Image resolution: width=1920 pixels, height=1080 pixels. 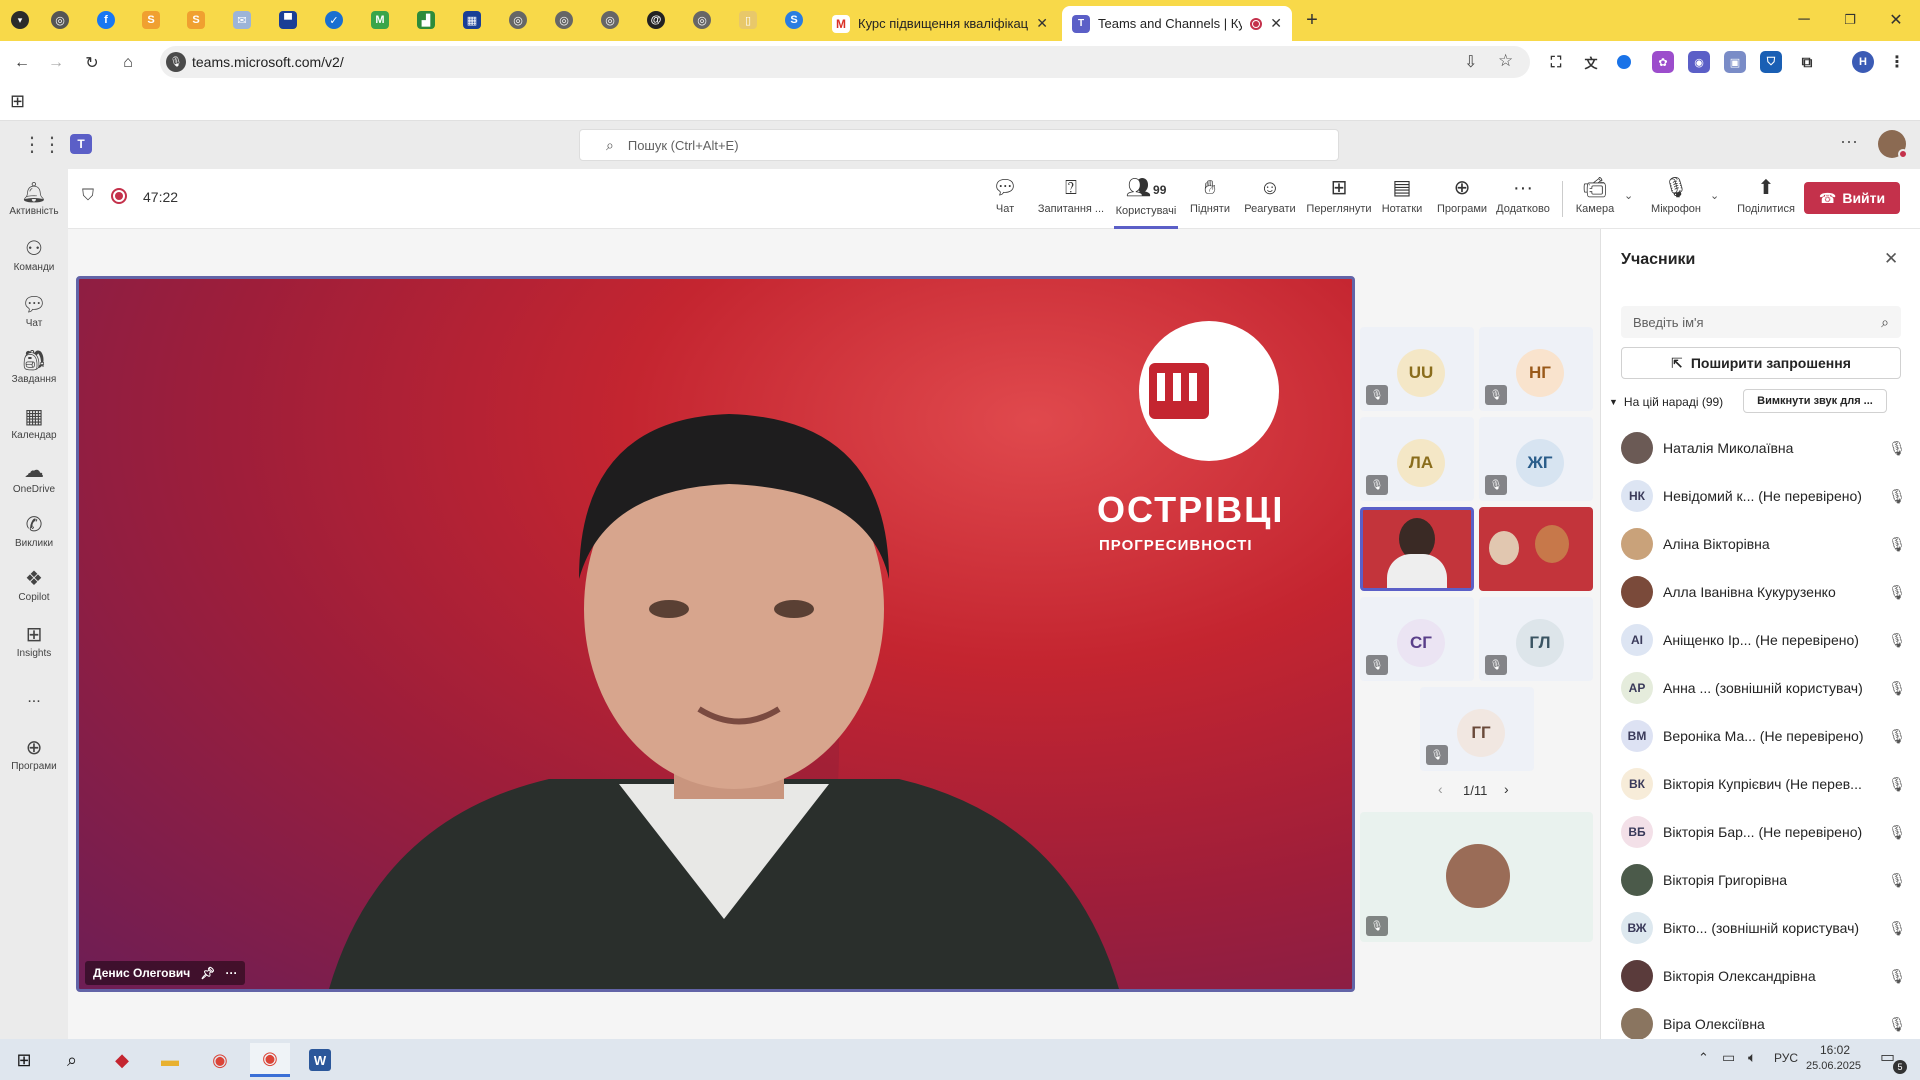 What do you see at coordinates (426, 20) in the screenshot?
I see `pinned-tab: ▟` at bounding box center [426, 20].